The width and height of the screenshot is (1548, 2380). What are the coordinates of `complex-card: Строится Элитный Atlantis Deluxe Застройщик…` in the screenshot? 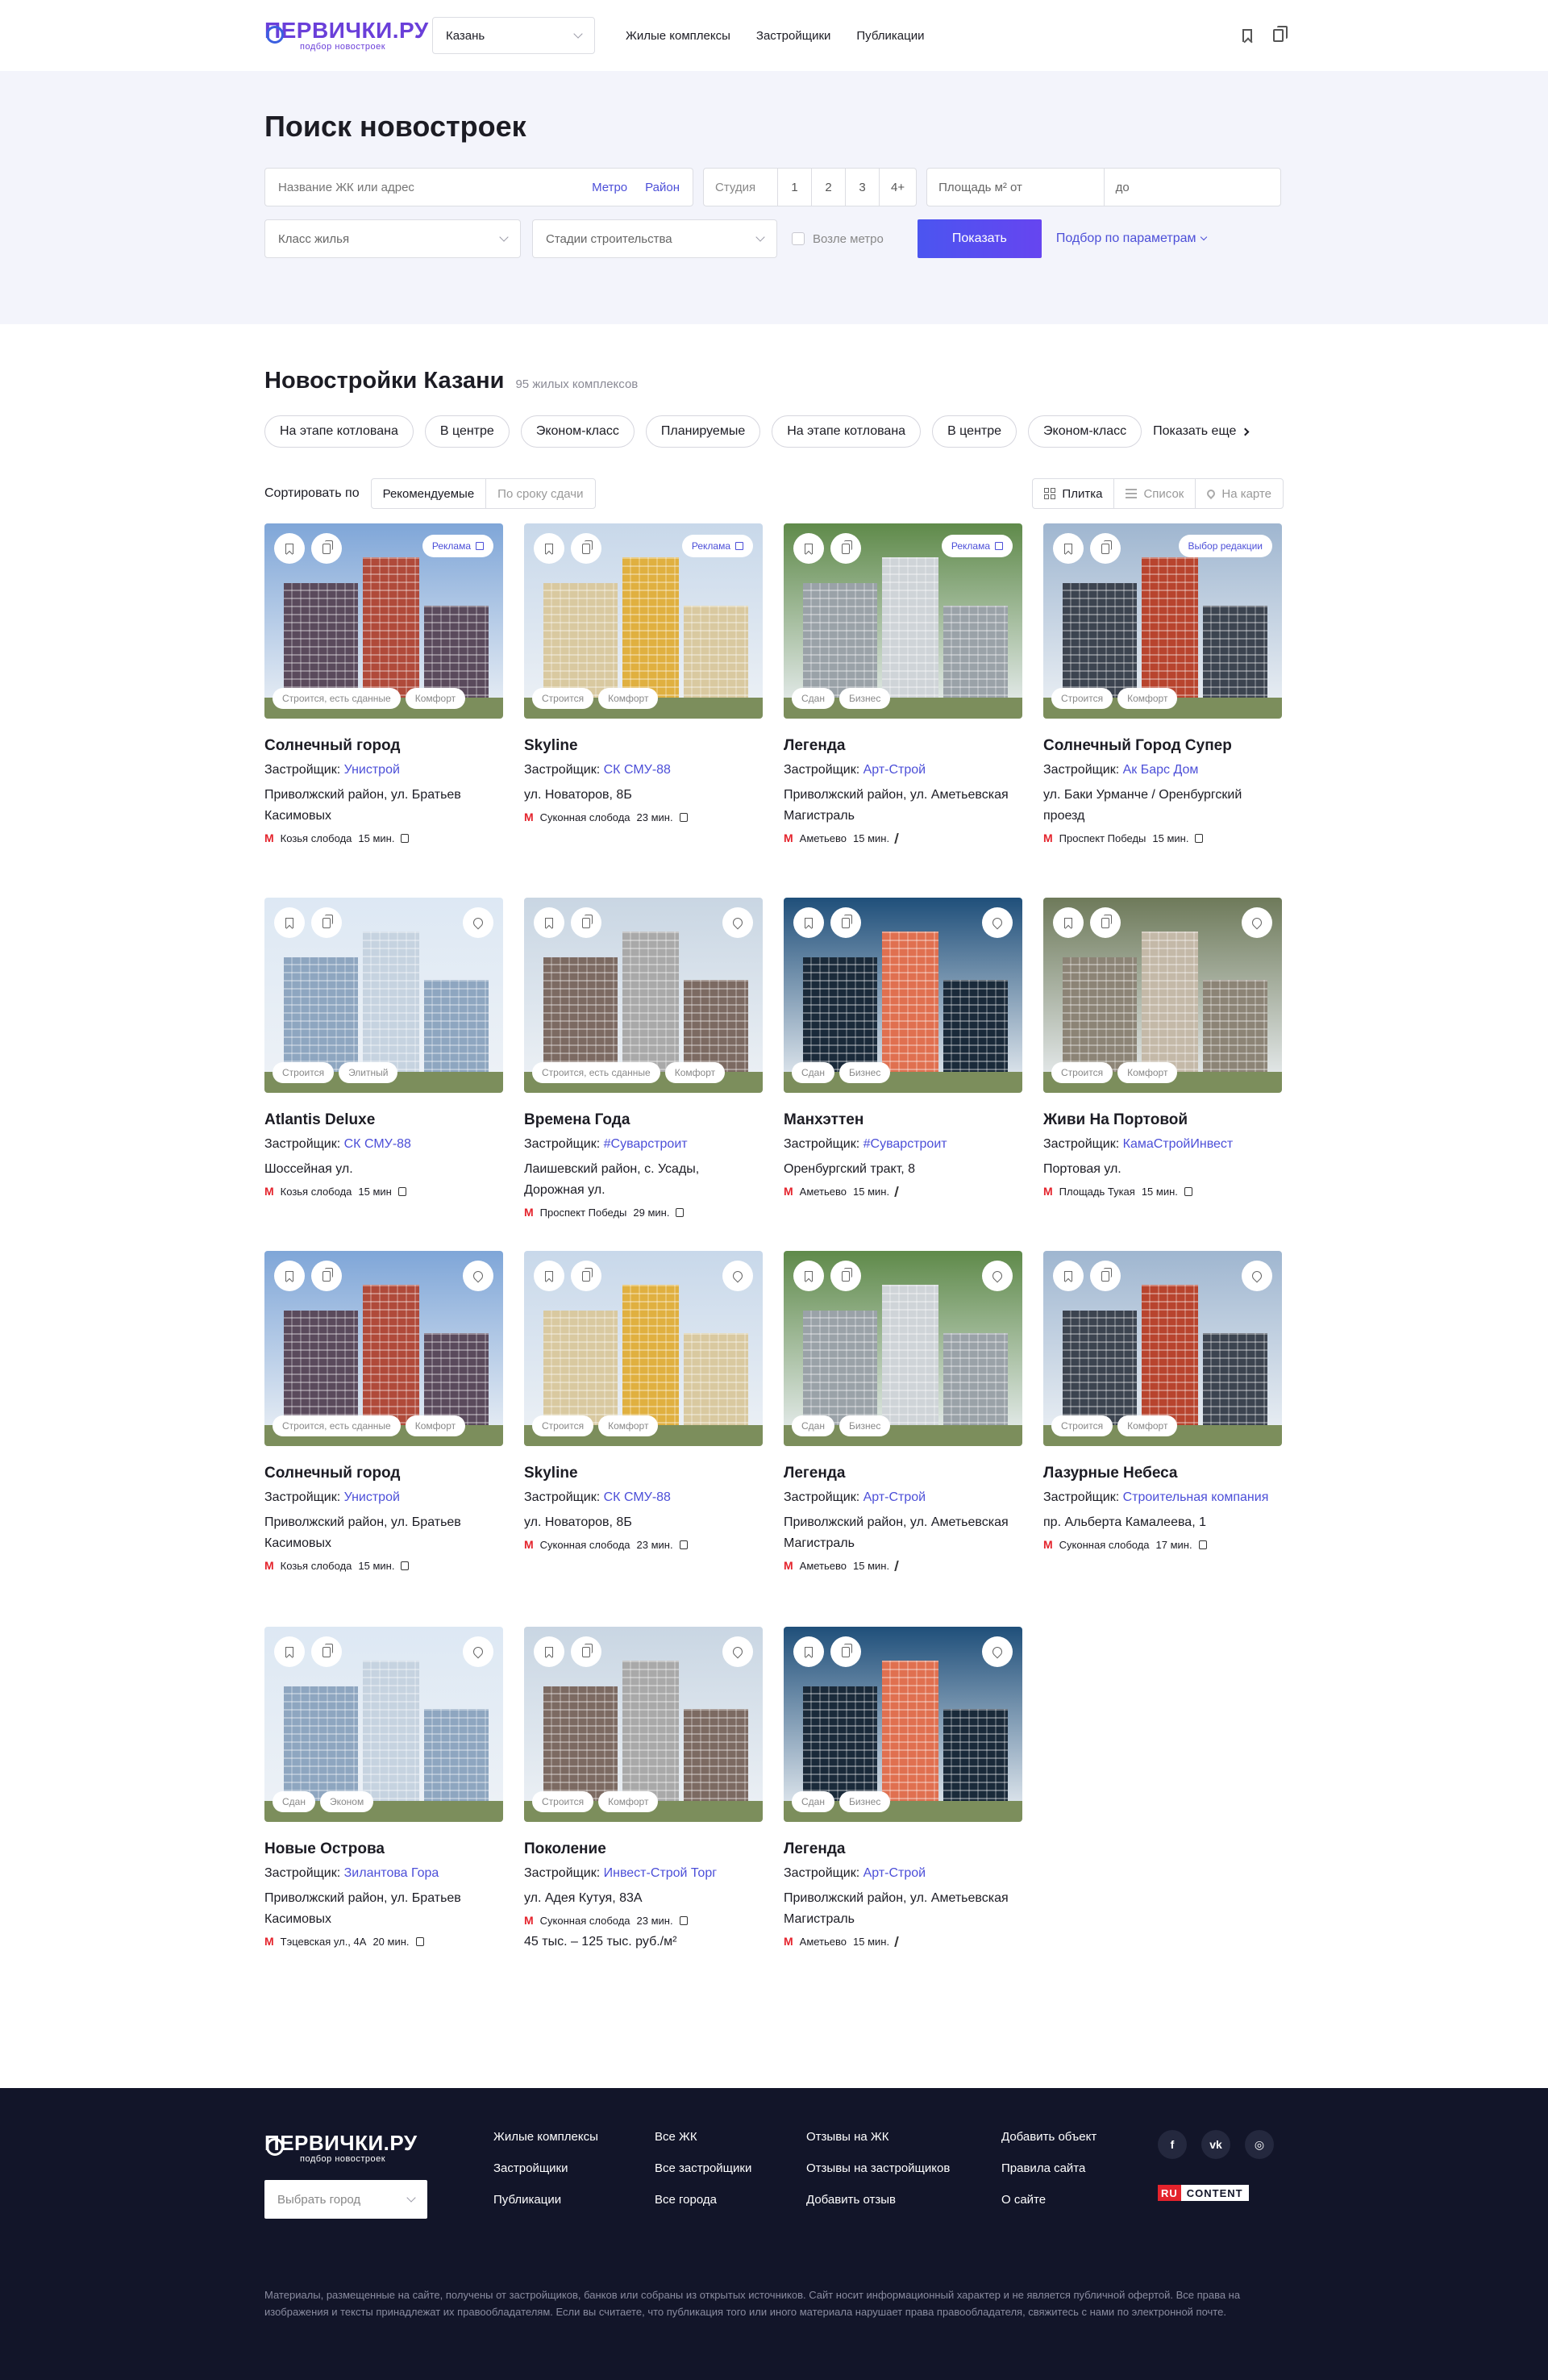 It's located at (383, 1074).